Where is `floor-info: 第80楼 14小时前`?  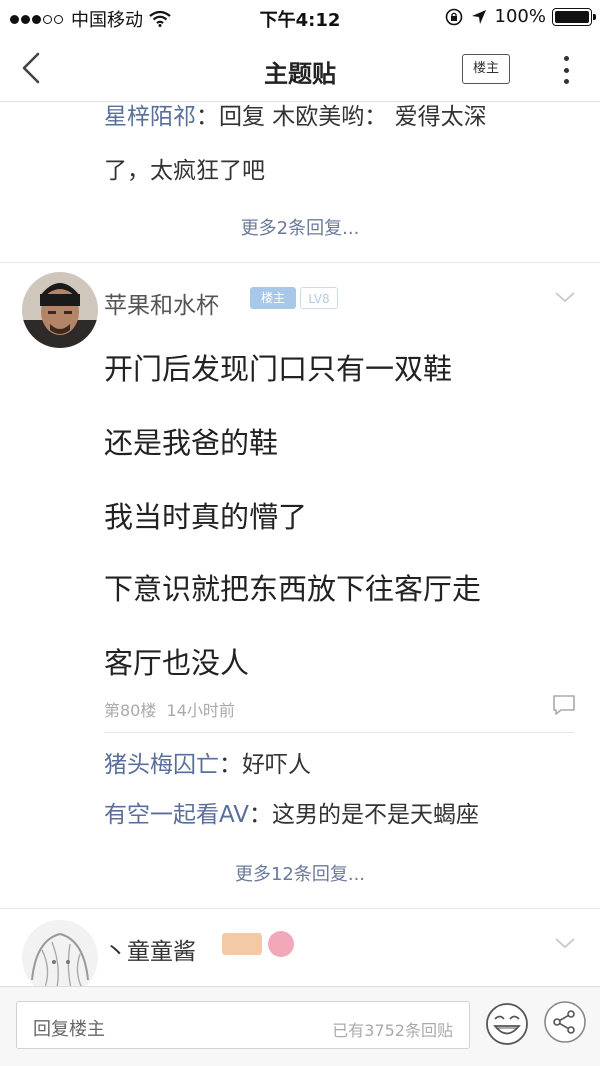
floor-info: 第80楼 14小时前 is located at coordinates (169, 709).